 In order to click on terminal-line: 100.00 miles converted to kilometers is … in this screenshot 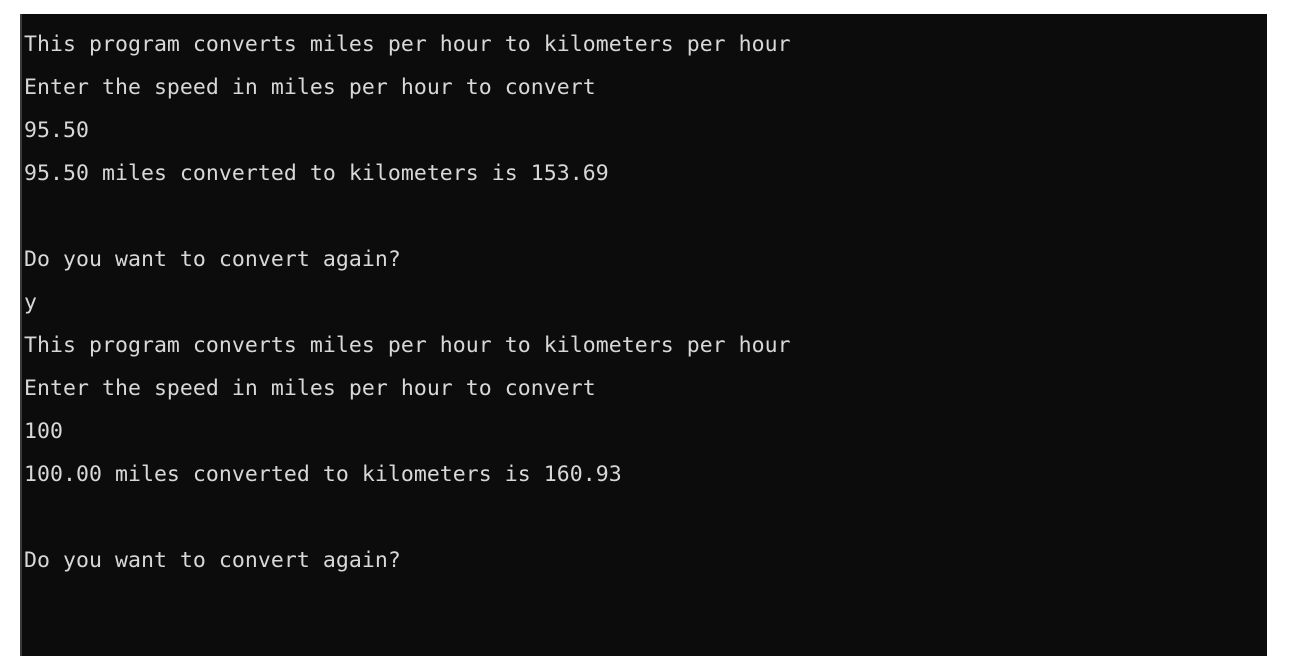, I will do `click(323, 474)`.